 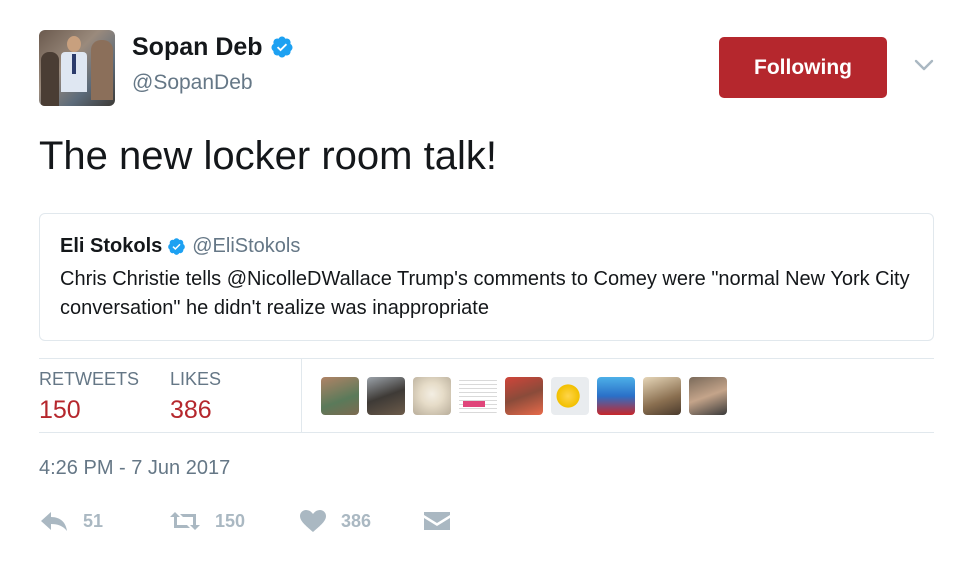 What do you see at coordinates (924, 65) in the screenshot?
I see `chevron-down-icon` at bounding box center [924, 65].